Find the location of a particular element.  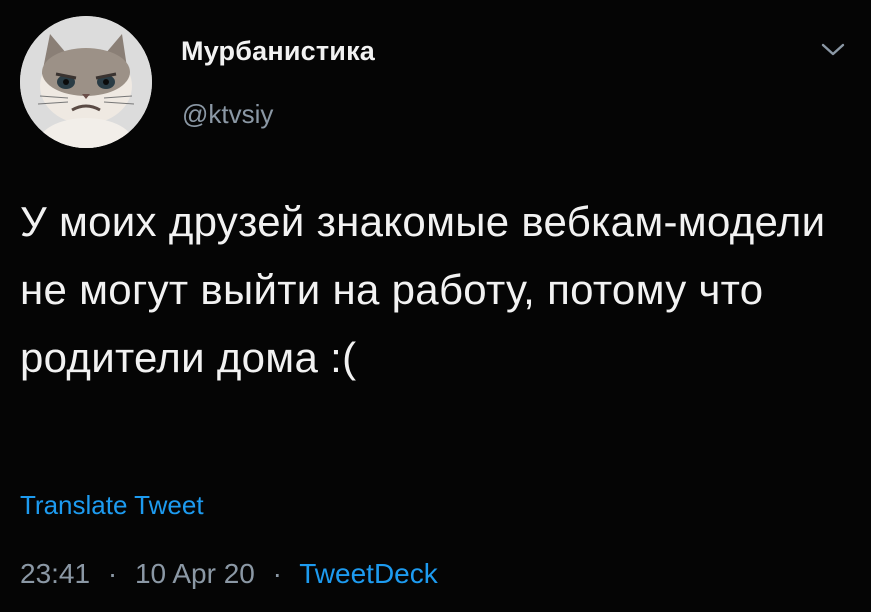

tweet-meta: 23:41 · 10 Apr 20 · TweetDeck is located at coordinates (229, 574).